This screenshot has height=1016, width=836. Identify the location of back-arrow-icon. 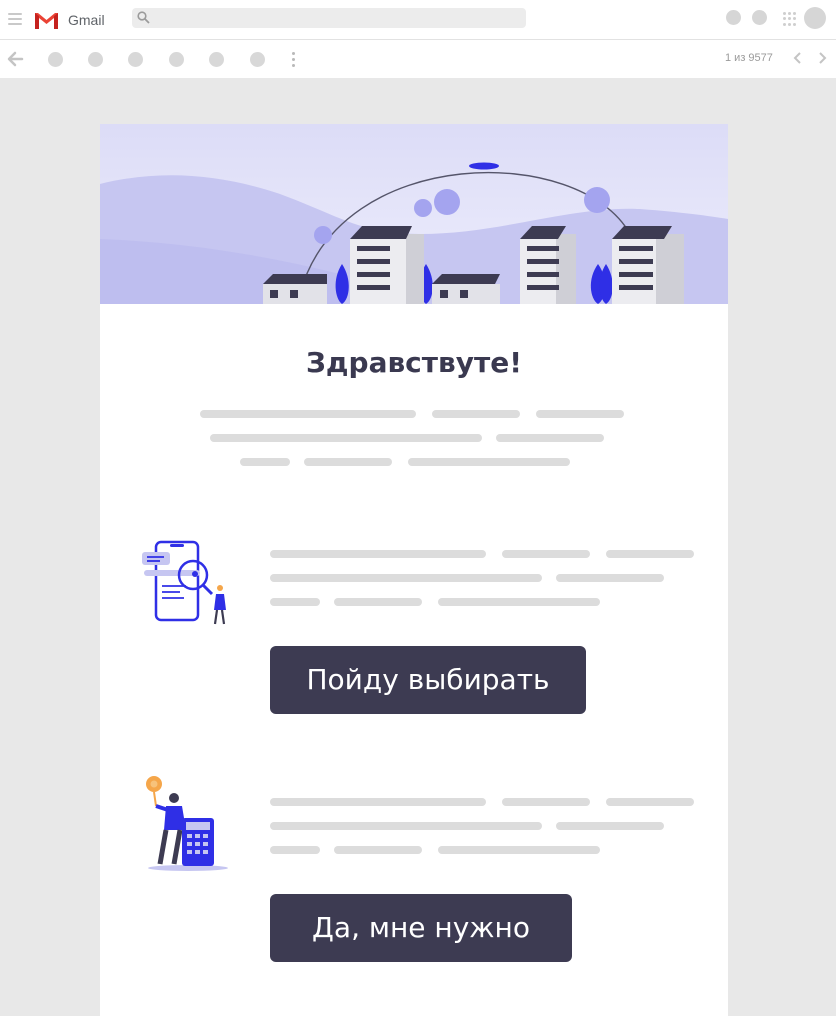
(15, 59).